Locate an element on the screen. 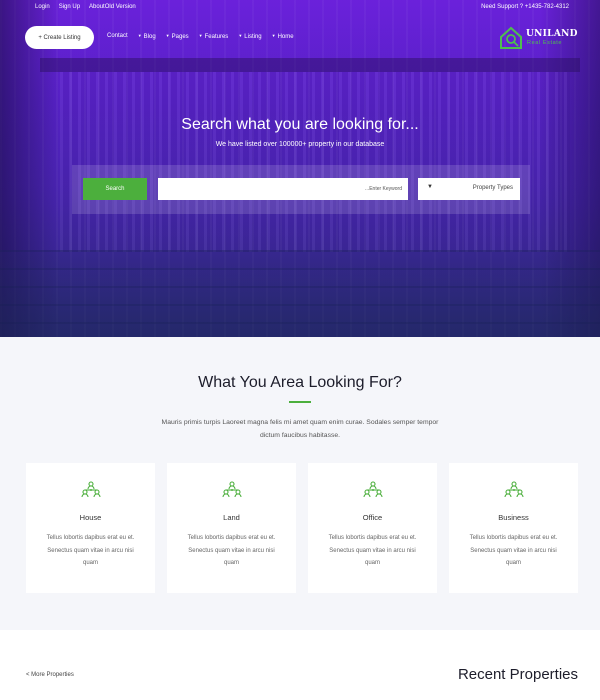 The width and height of the screenshot is (600, 700). section-divider is located at coordinates (300, 402).